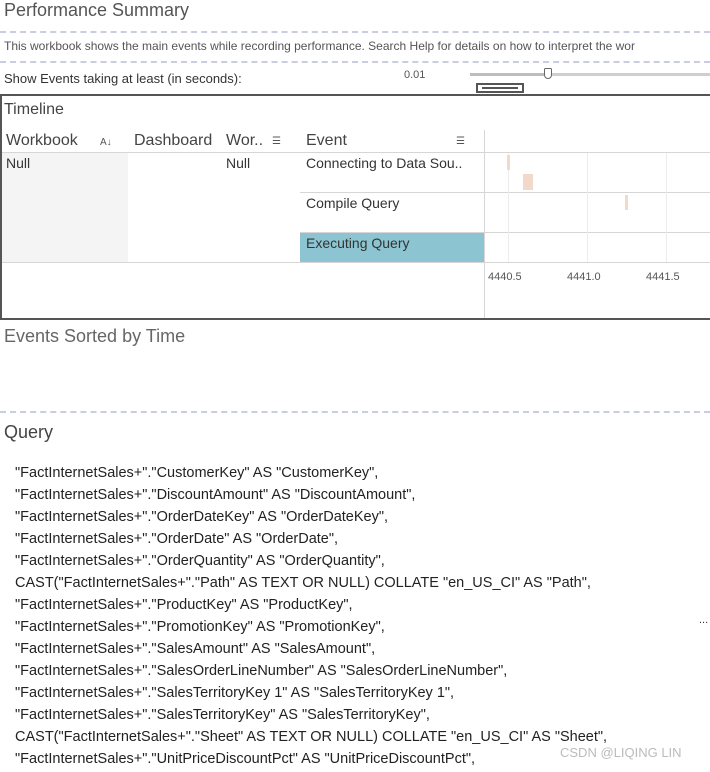 The image size is (710, 772). What do you see at coordinates (500, 88) in the screenshot?
I see `resize-handle` at bounding box center [500, 88].